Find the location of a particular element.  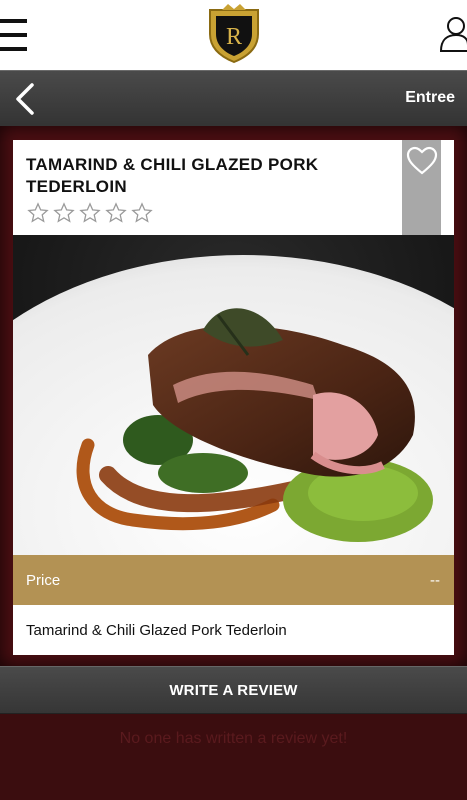

rating-stars is located at coordinates (90, 213).